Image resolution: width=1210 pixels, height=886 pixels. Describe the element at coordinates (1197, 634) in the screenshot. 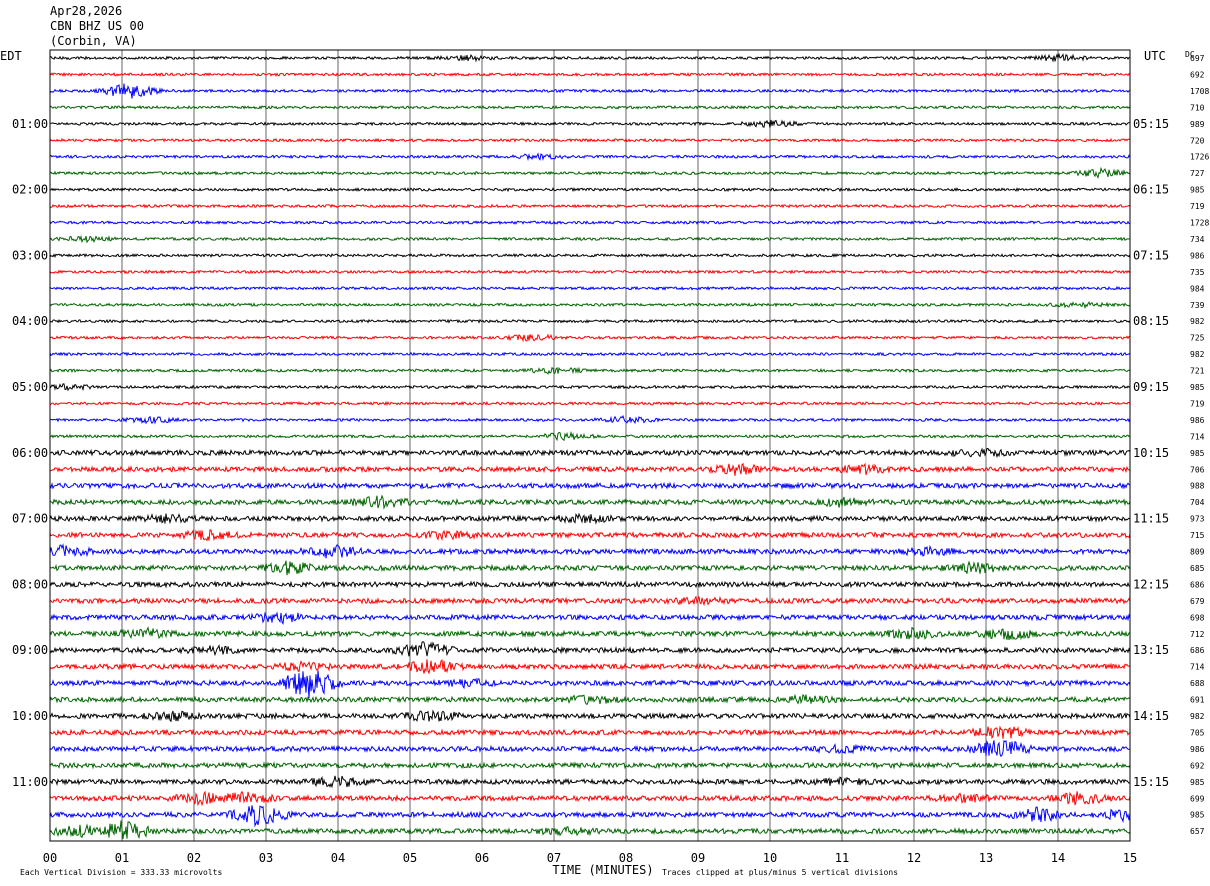

I see `dc-offset-value: 712` at that location.